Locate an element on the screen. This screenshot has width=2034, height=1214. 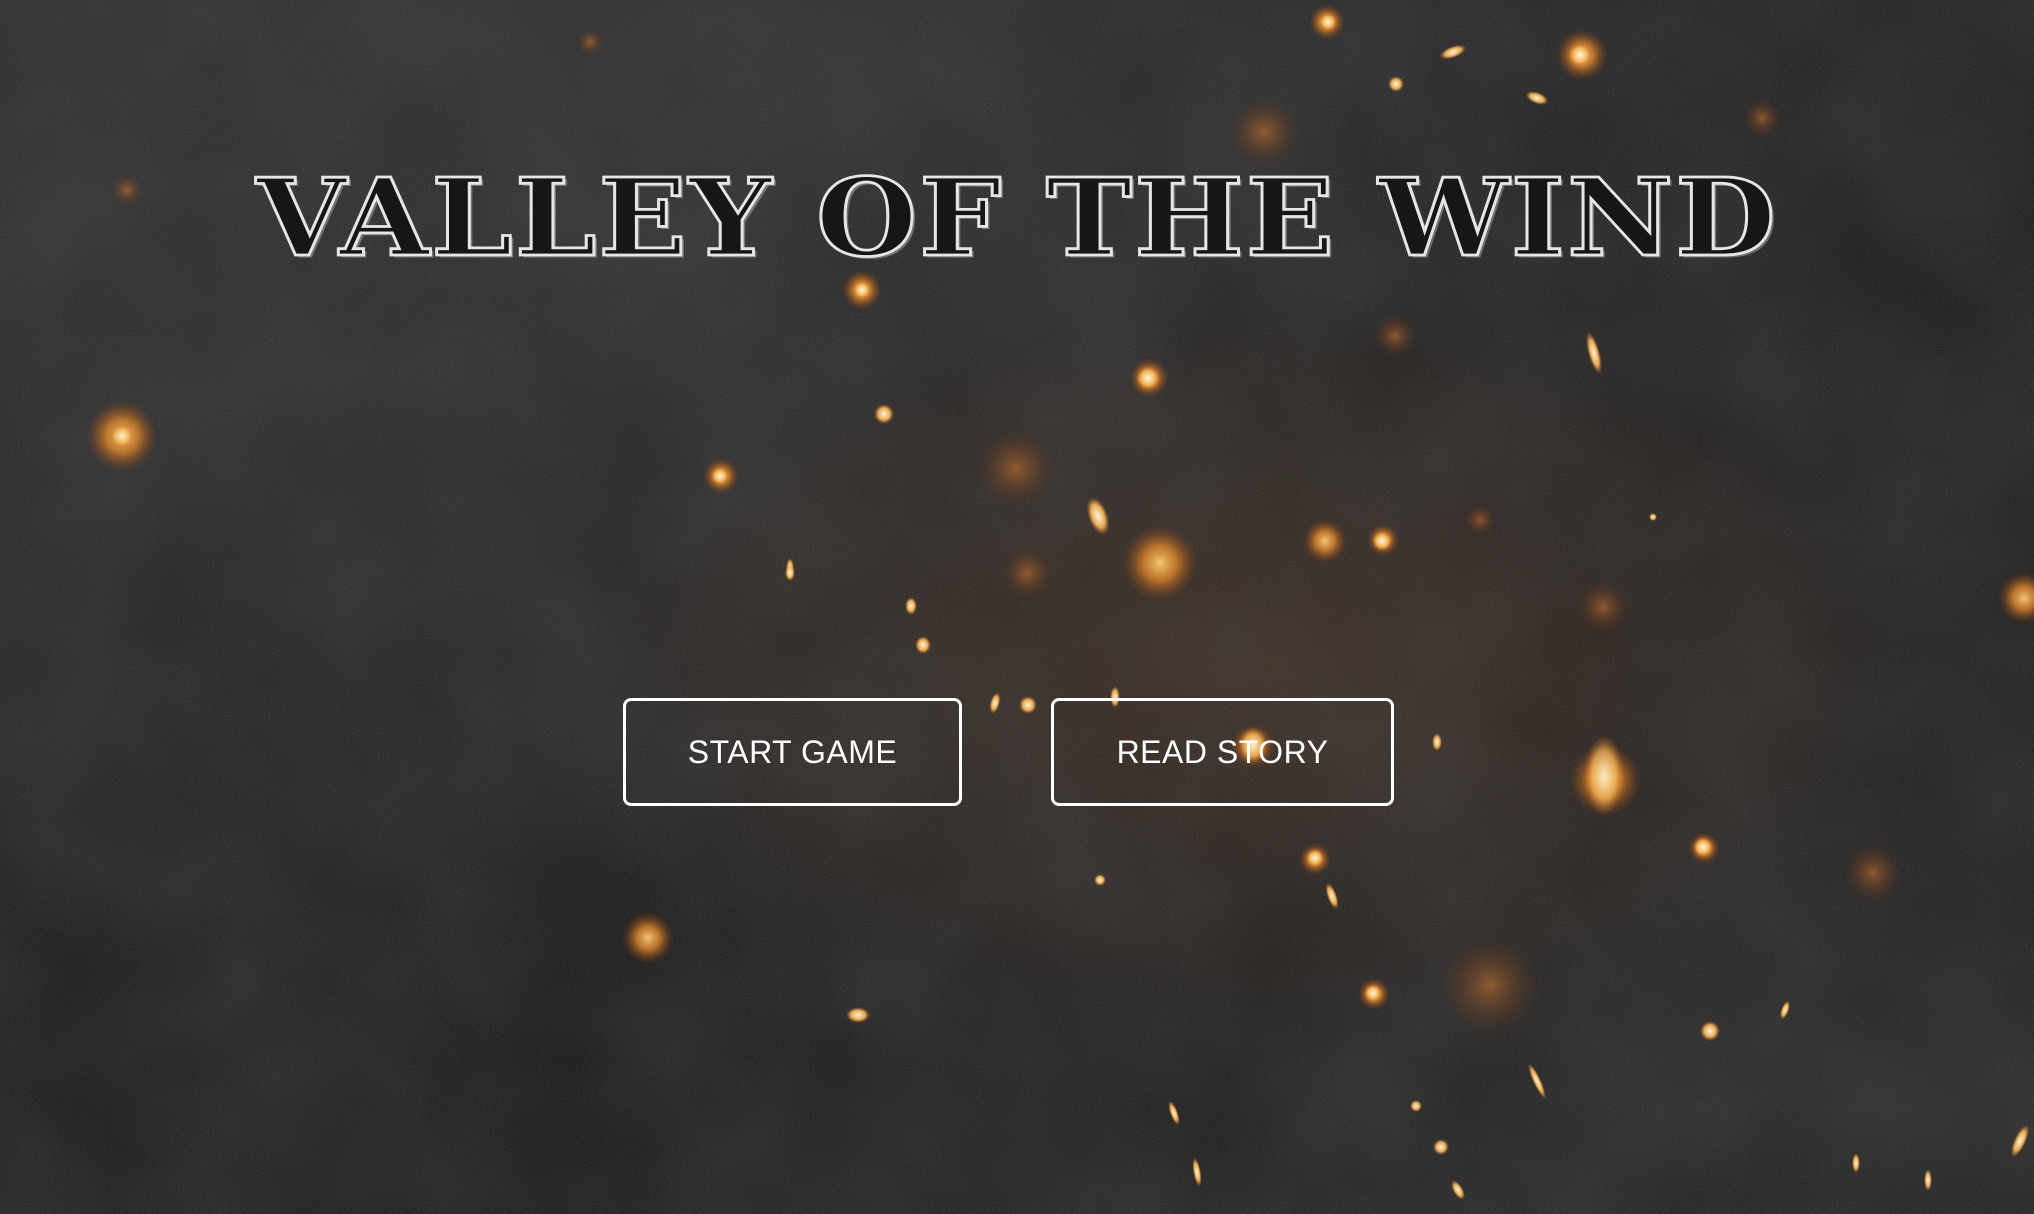
start-game-button: START GAME is located at coordinates (792, 752).